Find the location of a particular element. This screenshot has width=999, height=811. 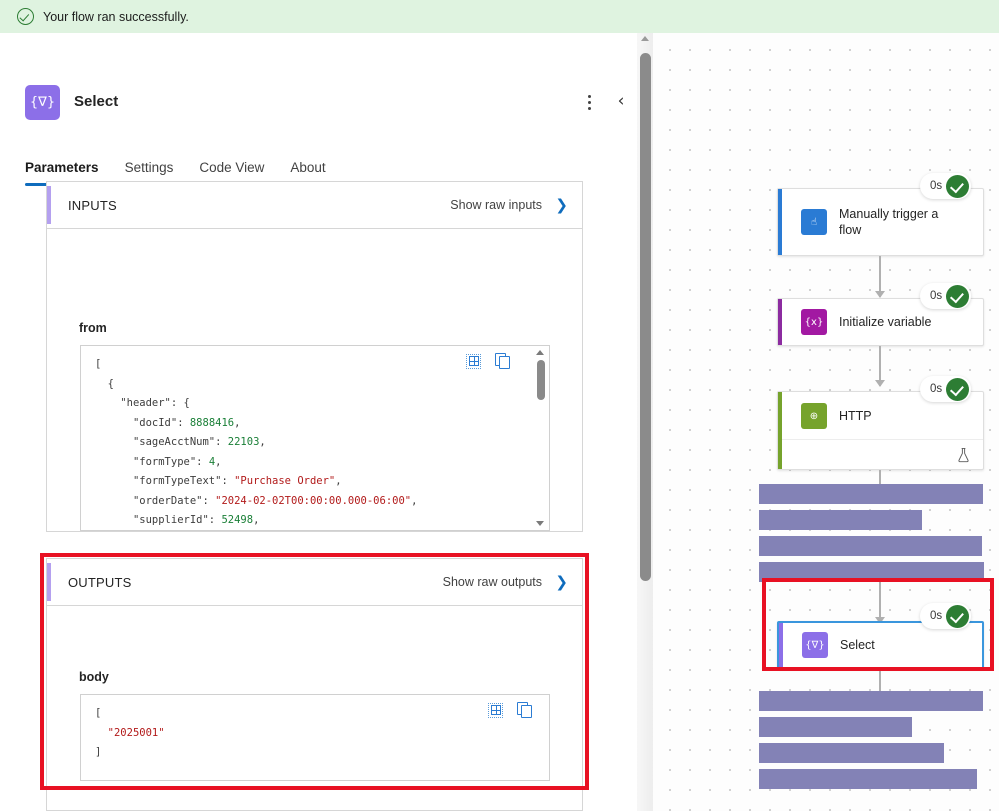

node-label: HTTP is located at coordinates (855, 416).